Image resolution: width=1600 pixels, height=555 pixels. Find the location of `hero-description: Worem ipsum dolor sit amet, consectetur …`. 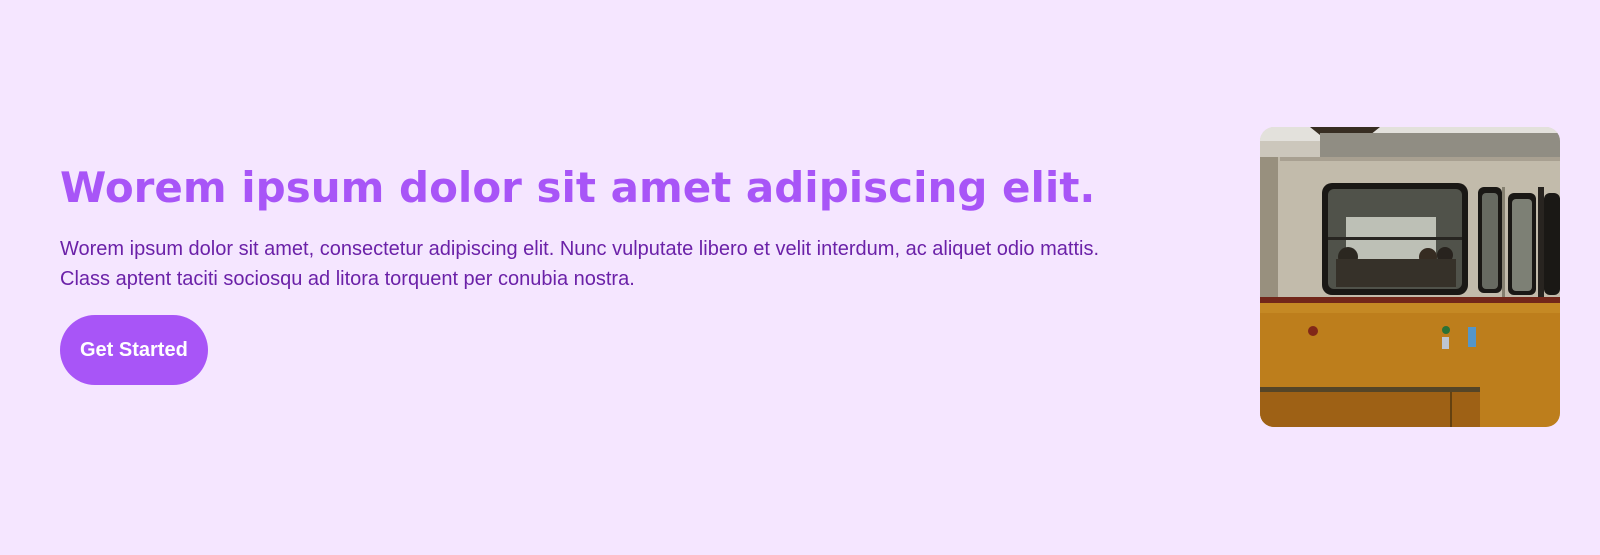

hero-description: Worem ipsum dolor sit amet, consectetur … is located at coordinates (580, 264).